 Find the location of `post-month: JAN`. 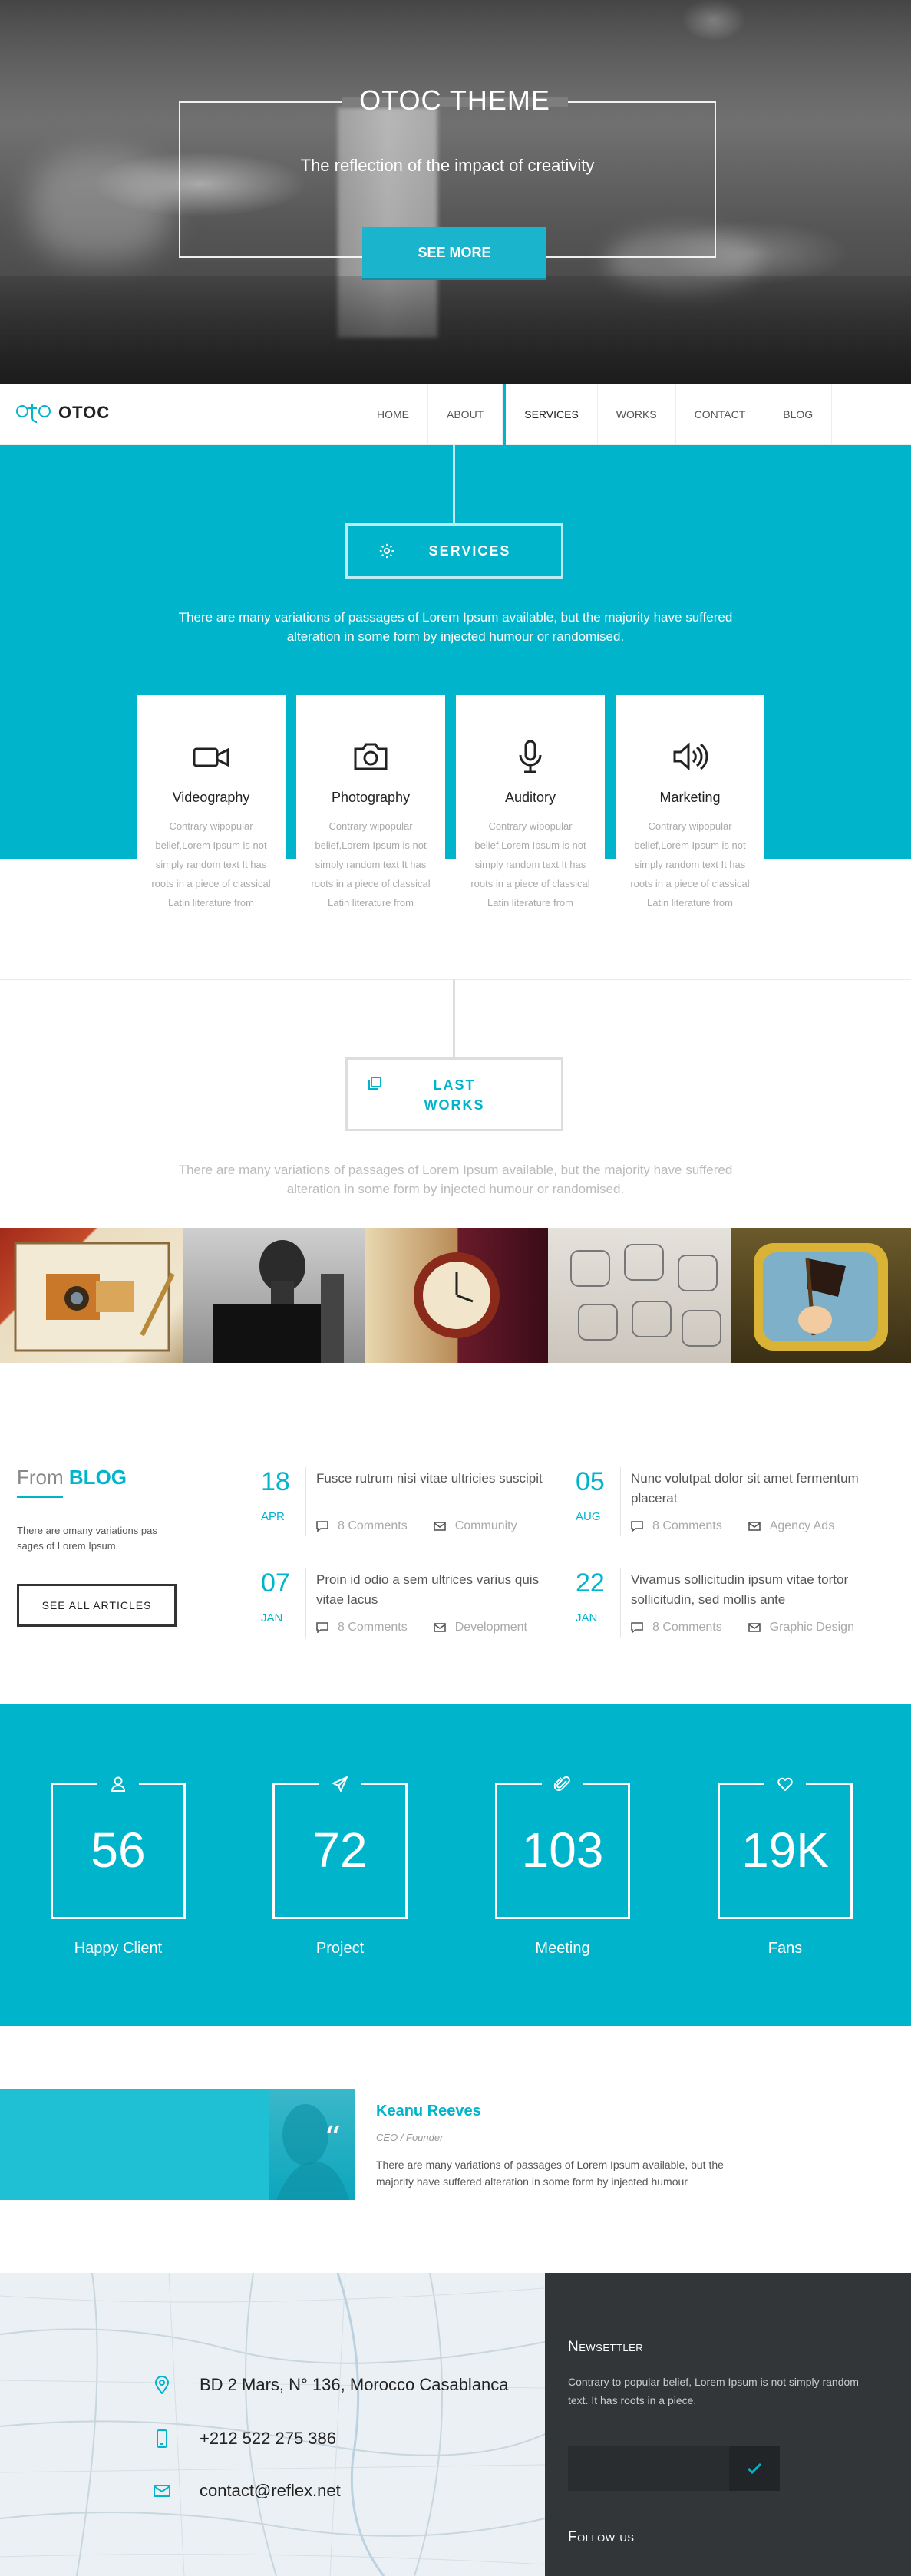

post-month: JAN is located at coordinates (272, 1617).